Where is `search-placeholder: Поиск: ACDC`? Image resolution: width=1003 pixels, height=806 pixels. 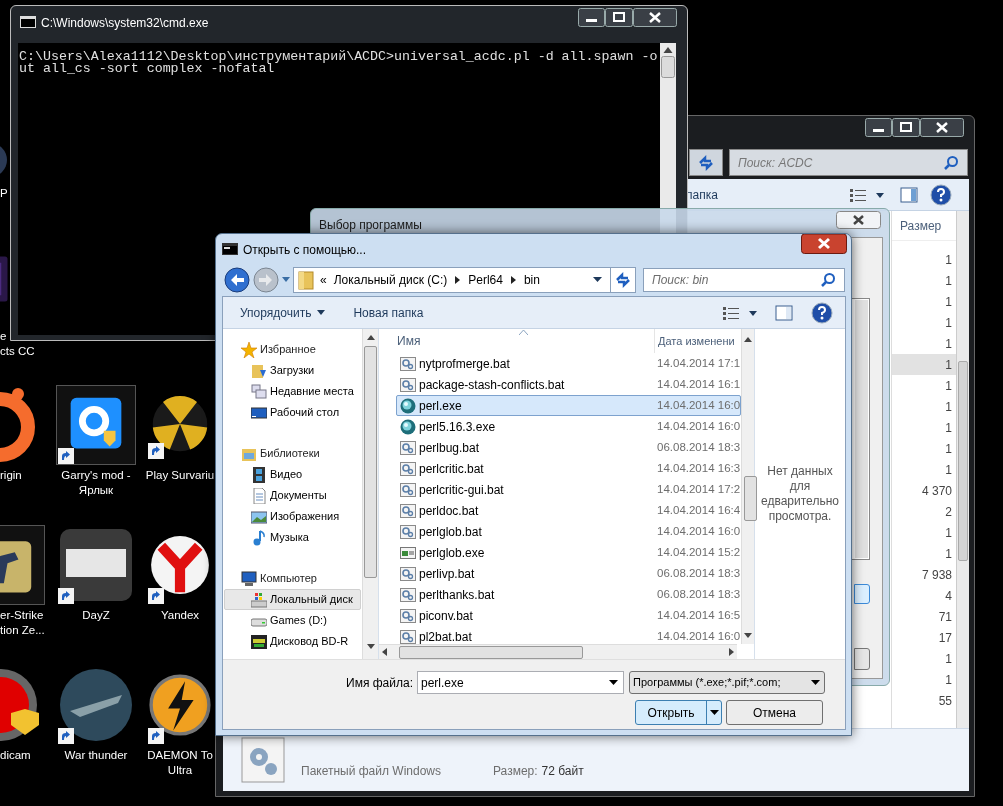
search-placeholder: Поиск: ACDC is located at coordinates (776, 163).